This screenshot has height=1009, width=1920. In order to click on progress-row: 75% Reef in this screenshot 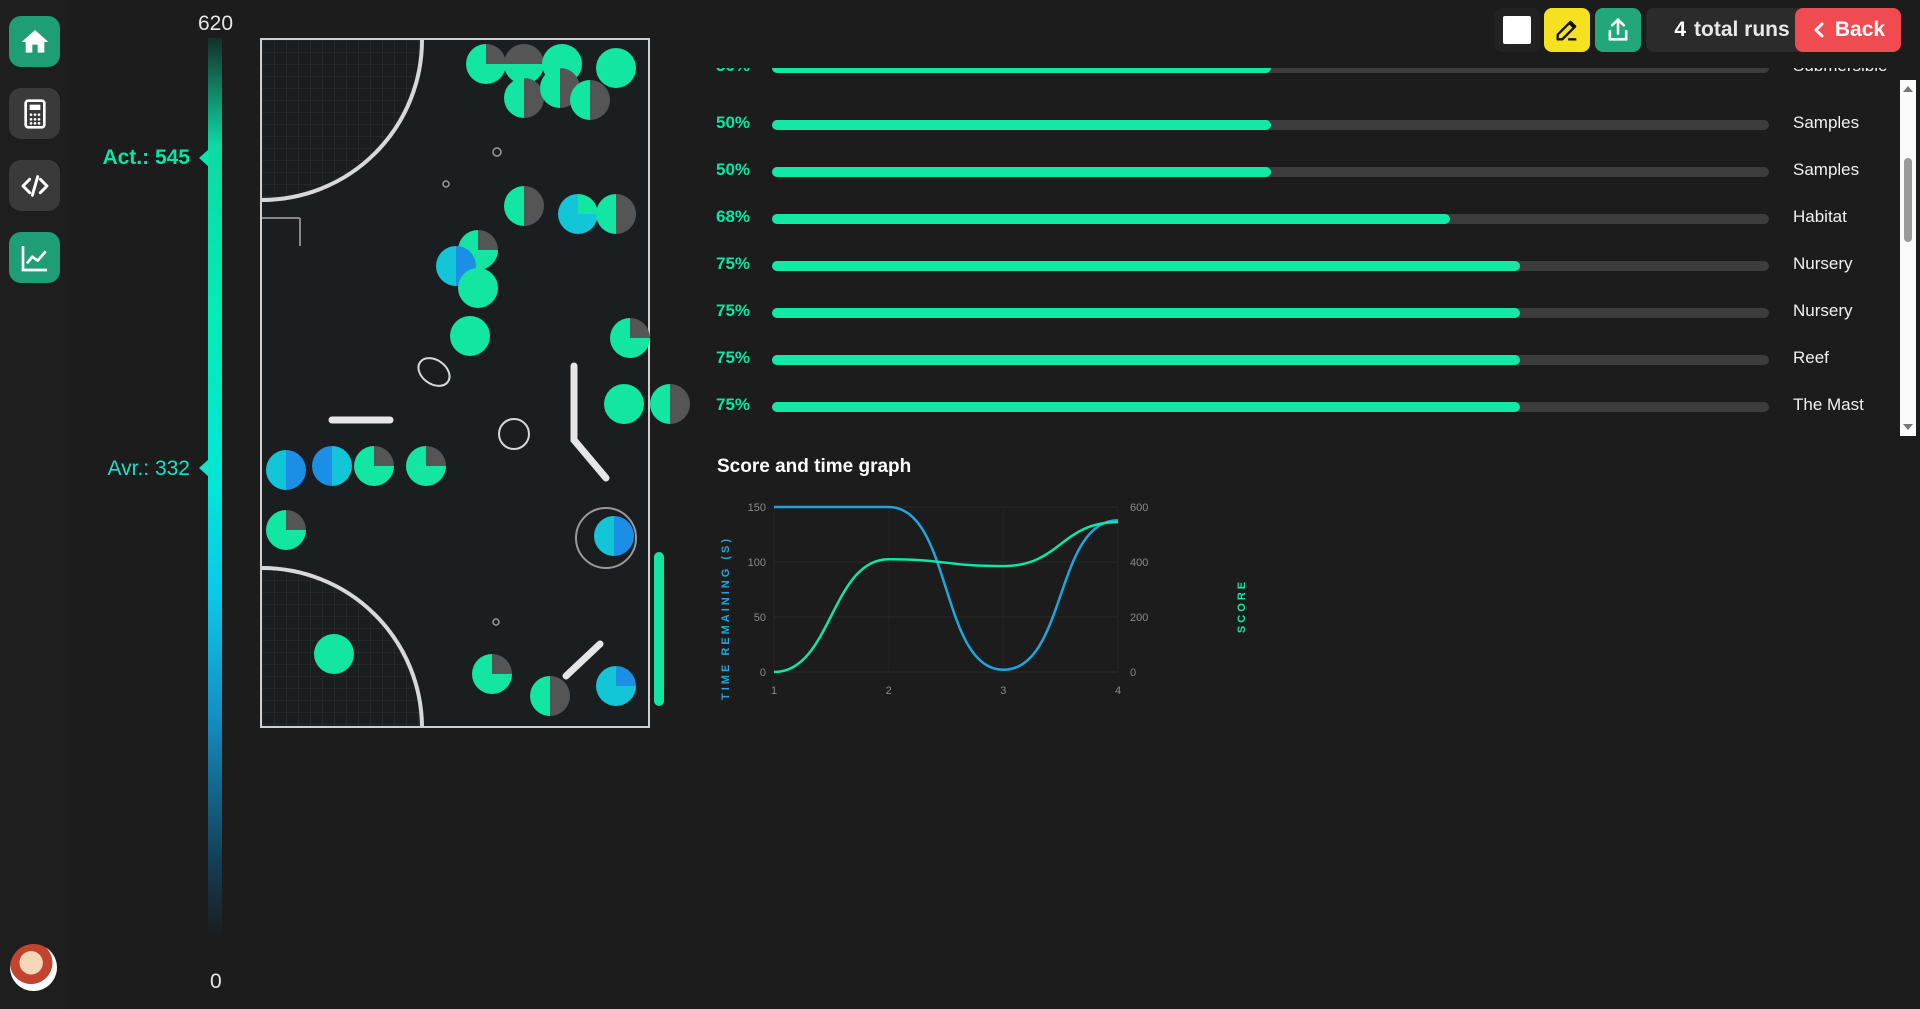, I will do `click(1310, 360)`.